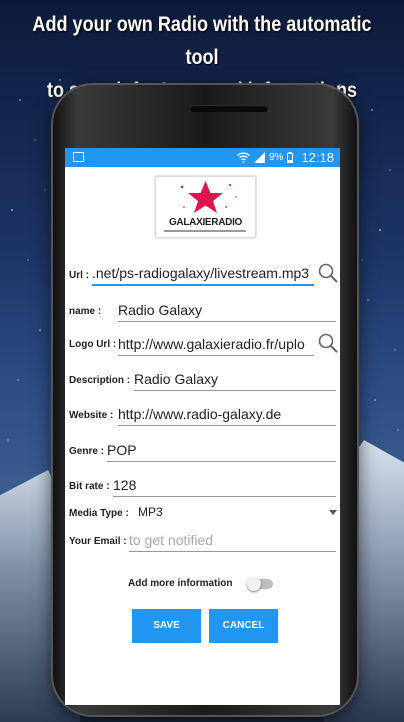 This screenshot has width=404, height=722. I want to click on battery-percent: 9%, so click(276, 157).